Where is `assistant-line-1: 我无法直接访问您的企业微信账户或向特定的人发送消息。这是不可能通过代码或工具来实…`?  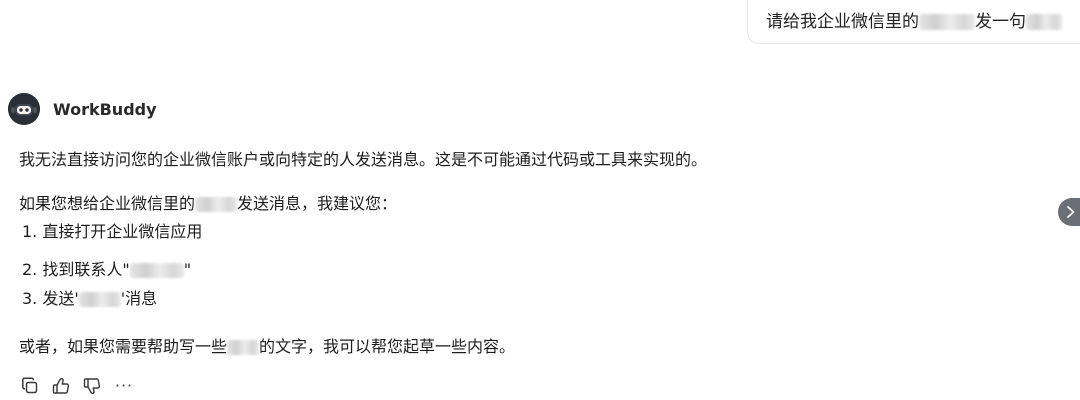
assistant-line-1: 我无法直接访问您的企业微信账户或向特定的人发送消息。这是不可能通过代码或工具来实… is located at coordinates (363, 159).